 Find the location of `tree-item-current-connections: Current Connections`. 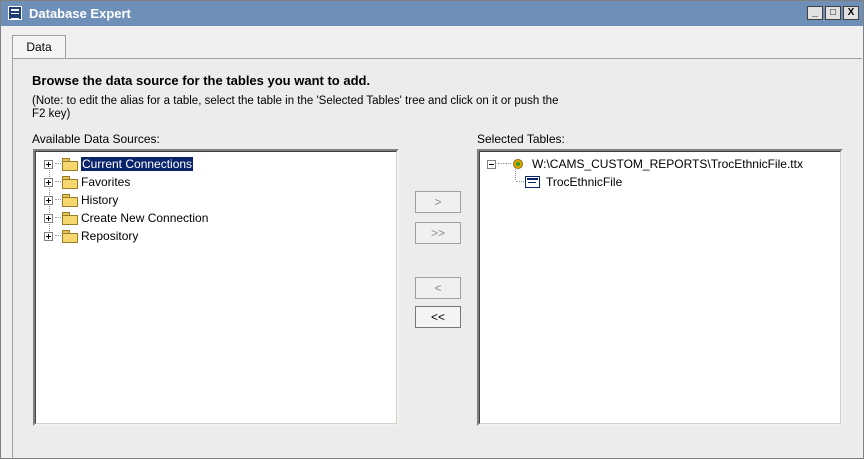

tree-item-current-connections: Current Connections is located at coordinates (119, 164).